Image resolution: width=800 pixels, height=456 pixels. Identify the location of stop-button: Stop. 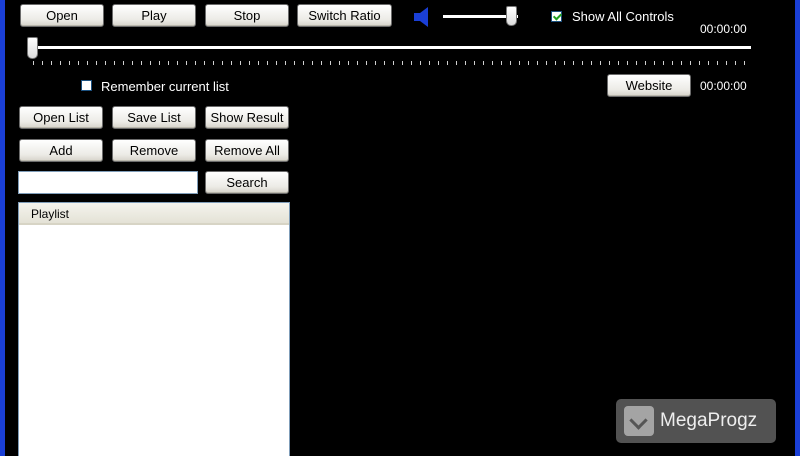
(247, 15).